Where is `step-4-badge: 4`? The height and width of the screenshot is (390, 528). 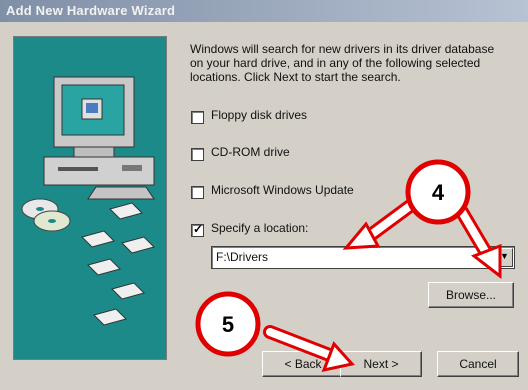 step-4-badge: 4 is located at coordinates (438, 192).